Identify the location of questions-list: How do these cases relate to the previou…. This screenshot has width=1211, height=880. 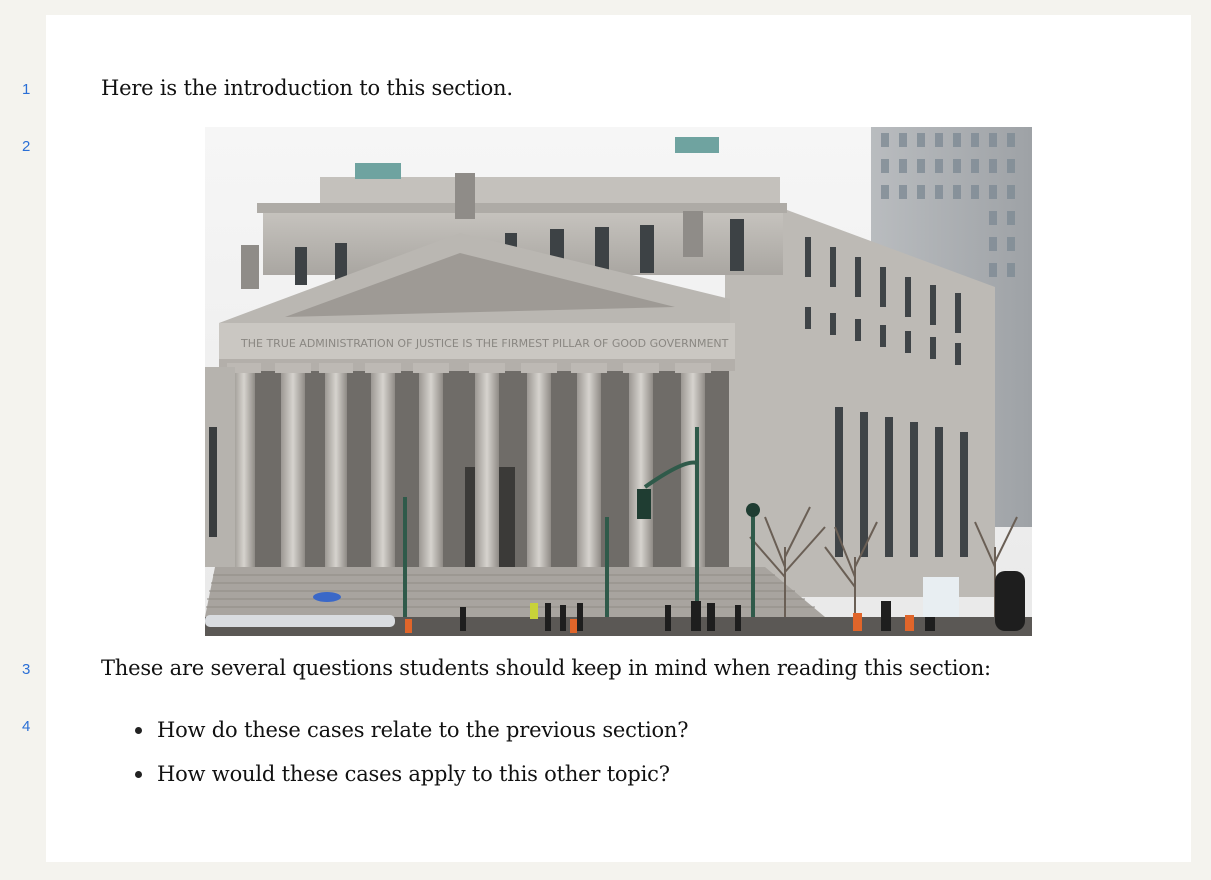
(395, 752).